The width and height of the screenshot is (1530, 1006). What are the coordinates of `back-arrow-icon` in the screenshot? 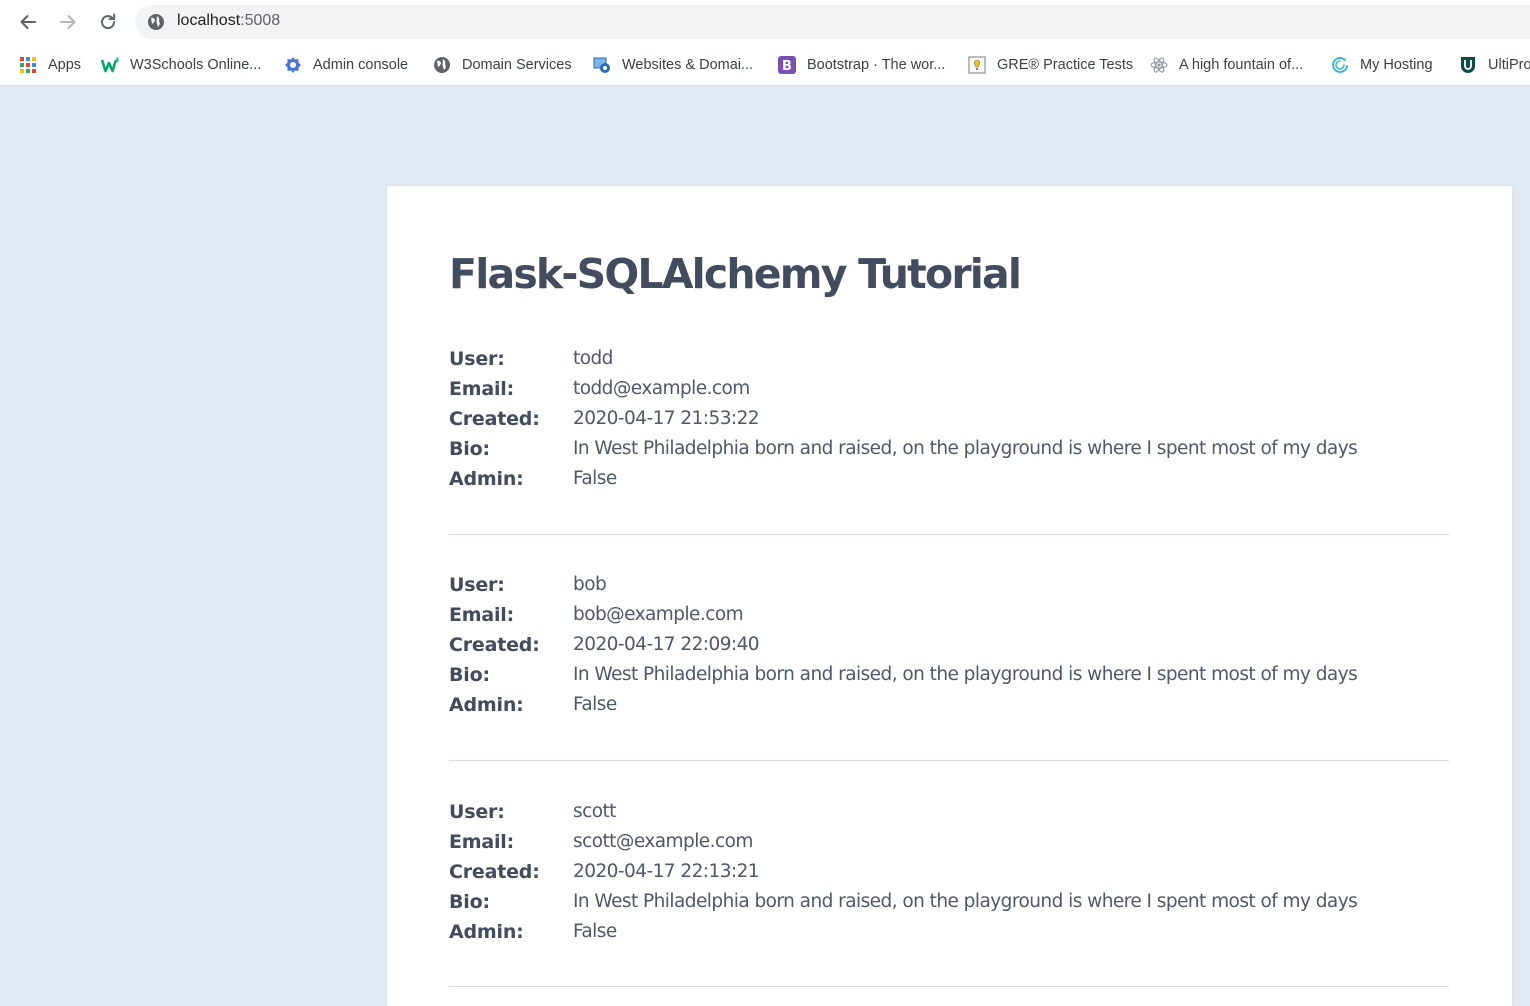 It's located at (28, 22).